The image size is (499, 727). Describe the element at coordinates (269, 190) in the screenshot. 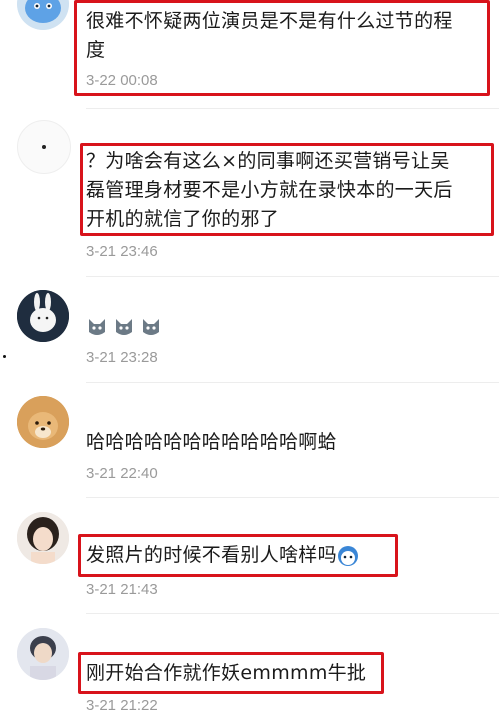

I see `comment-line: 磊管理身材要不是小方就在录快本的一天后` at that location.